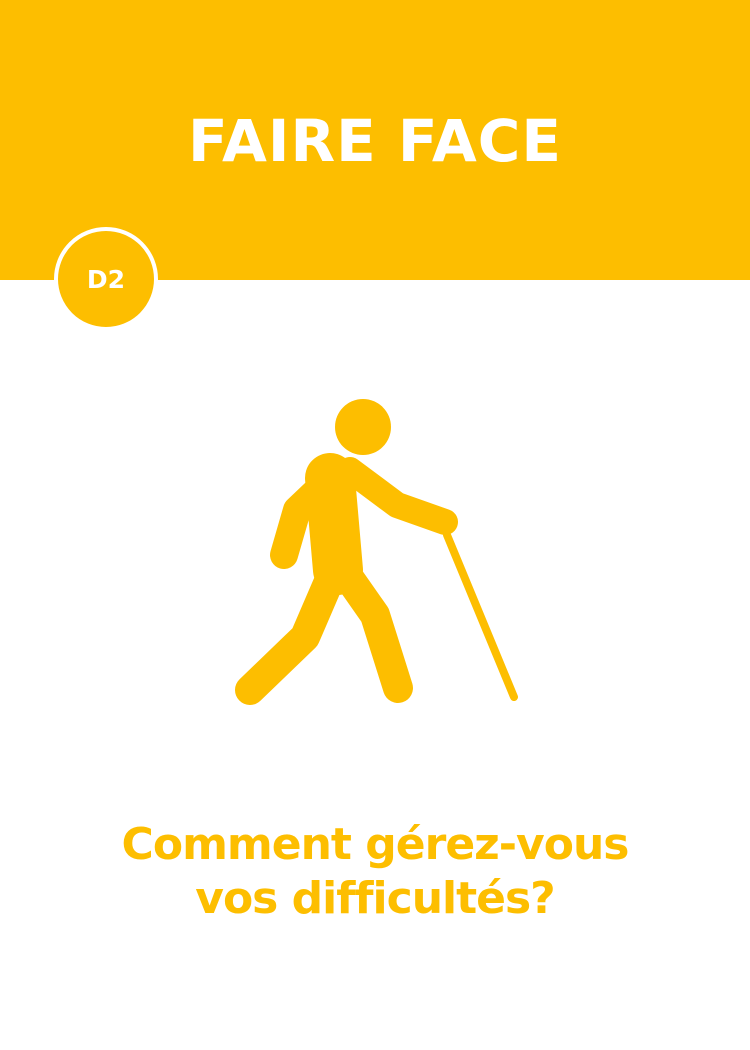 Image resolution: width=750 pixels, height=1050 pixels. Describe the element at coordinates (375, 141) in the screenshot. I see `card-title: FAIRE FACE` at that location.